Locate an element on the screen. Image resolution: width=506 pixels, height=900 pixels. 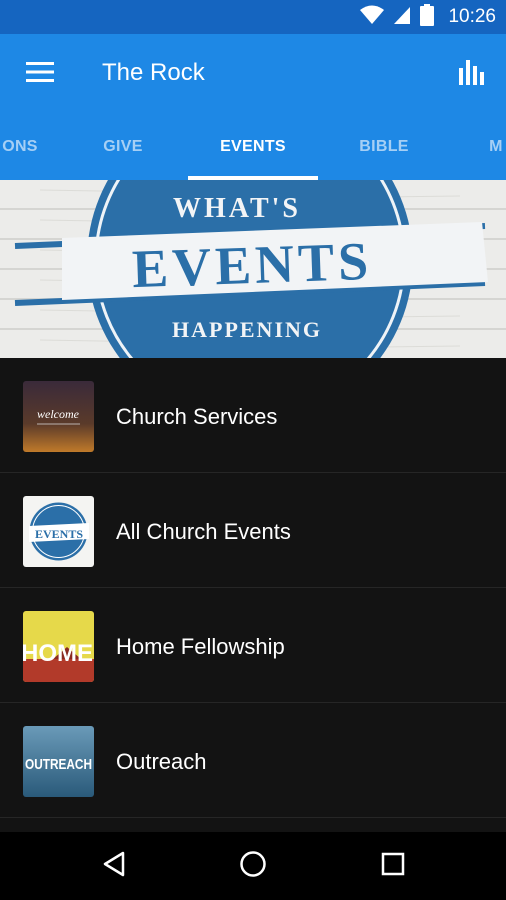
status-bar: 10:26 is located at coordinates (253, 17).